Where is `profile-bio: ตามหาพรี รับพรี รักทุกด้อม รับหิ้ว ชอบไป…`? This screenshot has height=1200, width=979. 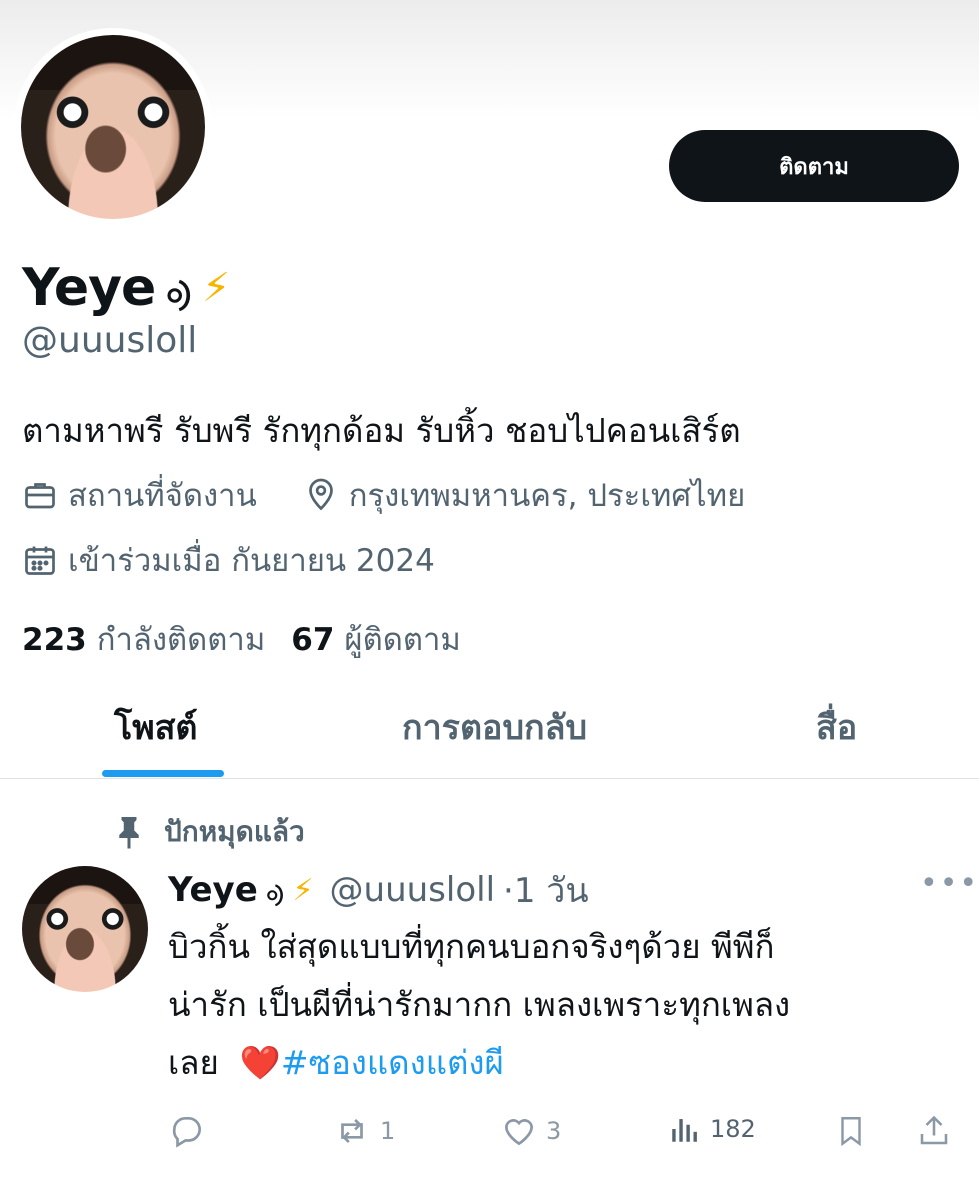 profile-bio: ตามหาพรี รับพรี รักทุกด้อม รับหิ้ว ชอบไป… is located at coordinates (381, 430).